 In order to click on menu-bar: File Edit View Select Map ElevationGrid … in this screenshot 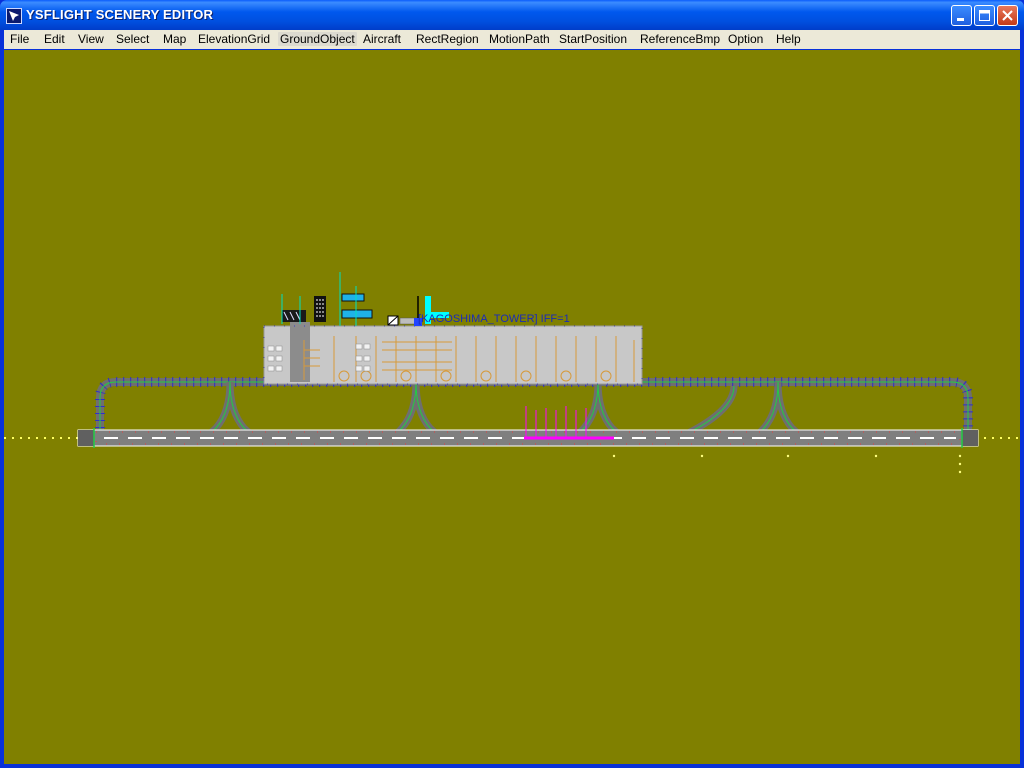, I will do `click(512, 39)`.